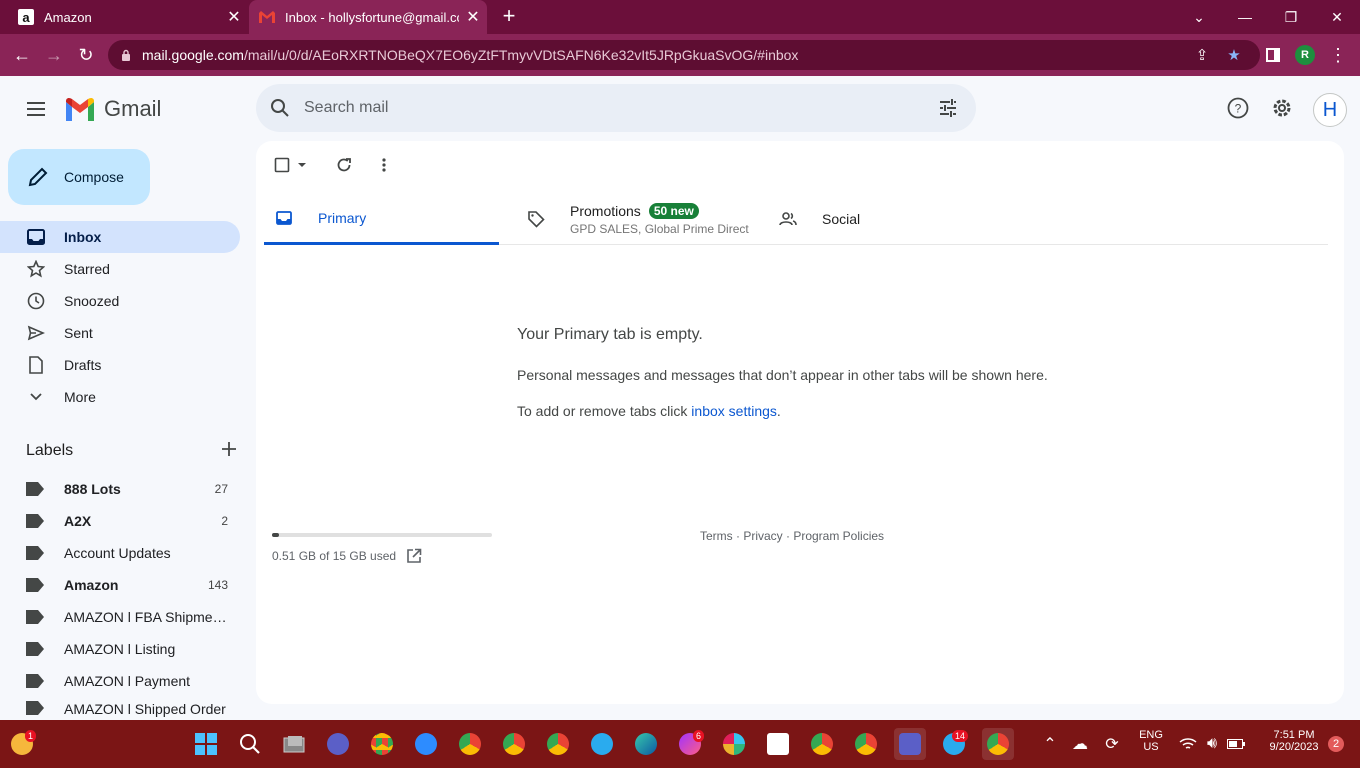 The image size is (1360, 768). What do you see at coordinates (1282, 108) in the screenshot?
I see `settings-gear-icon` at bounding box center [1282, 108].